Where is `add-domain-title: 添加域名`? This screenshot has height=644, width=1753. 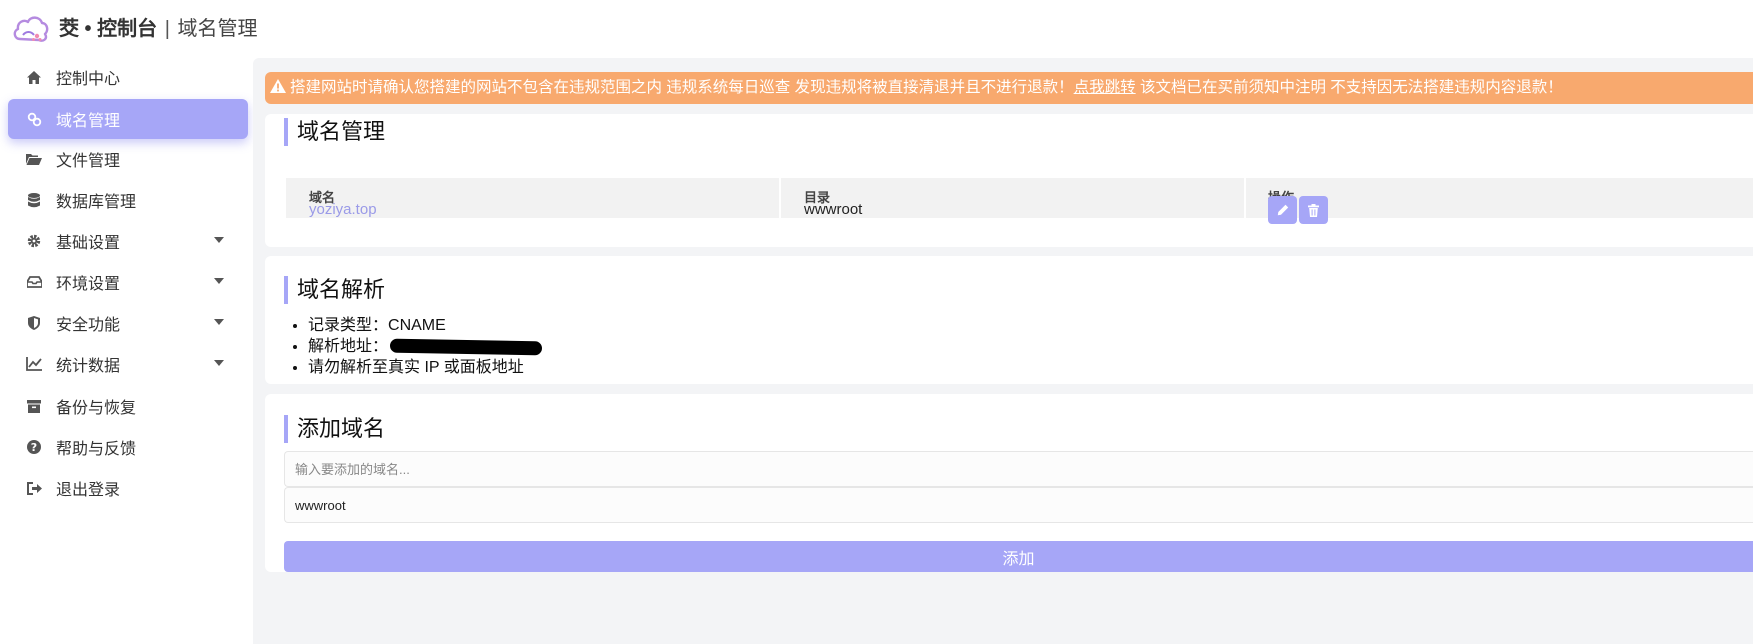 add-domain-title: 添加域名 is located at coordinates (334, 429).